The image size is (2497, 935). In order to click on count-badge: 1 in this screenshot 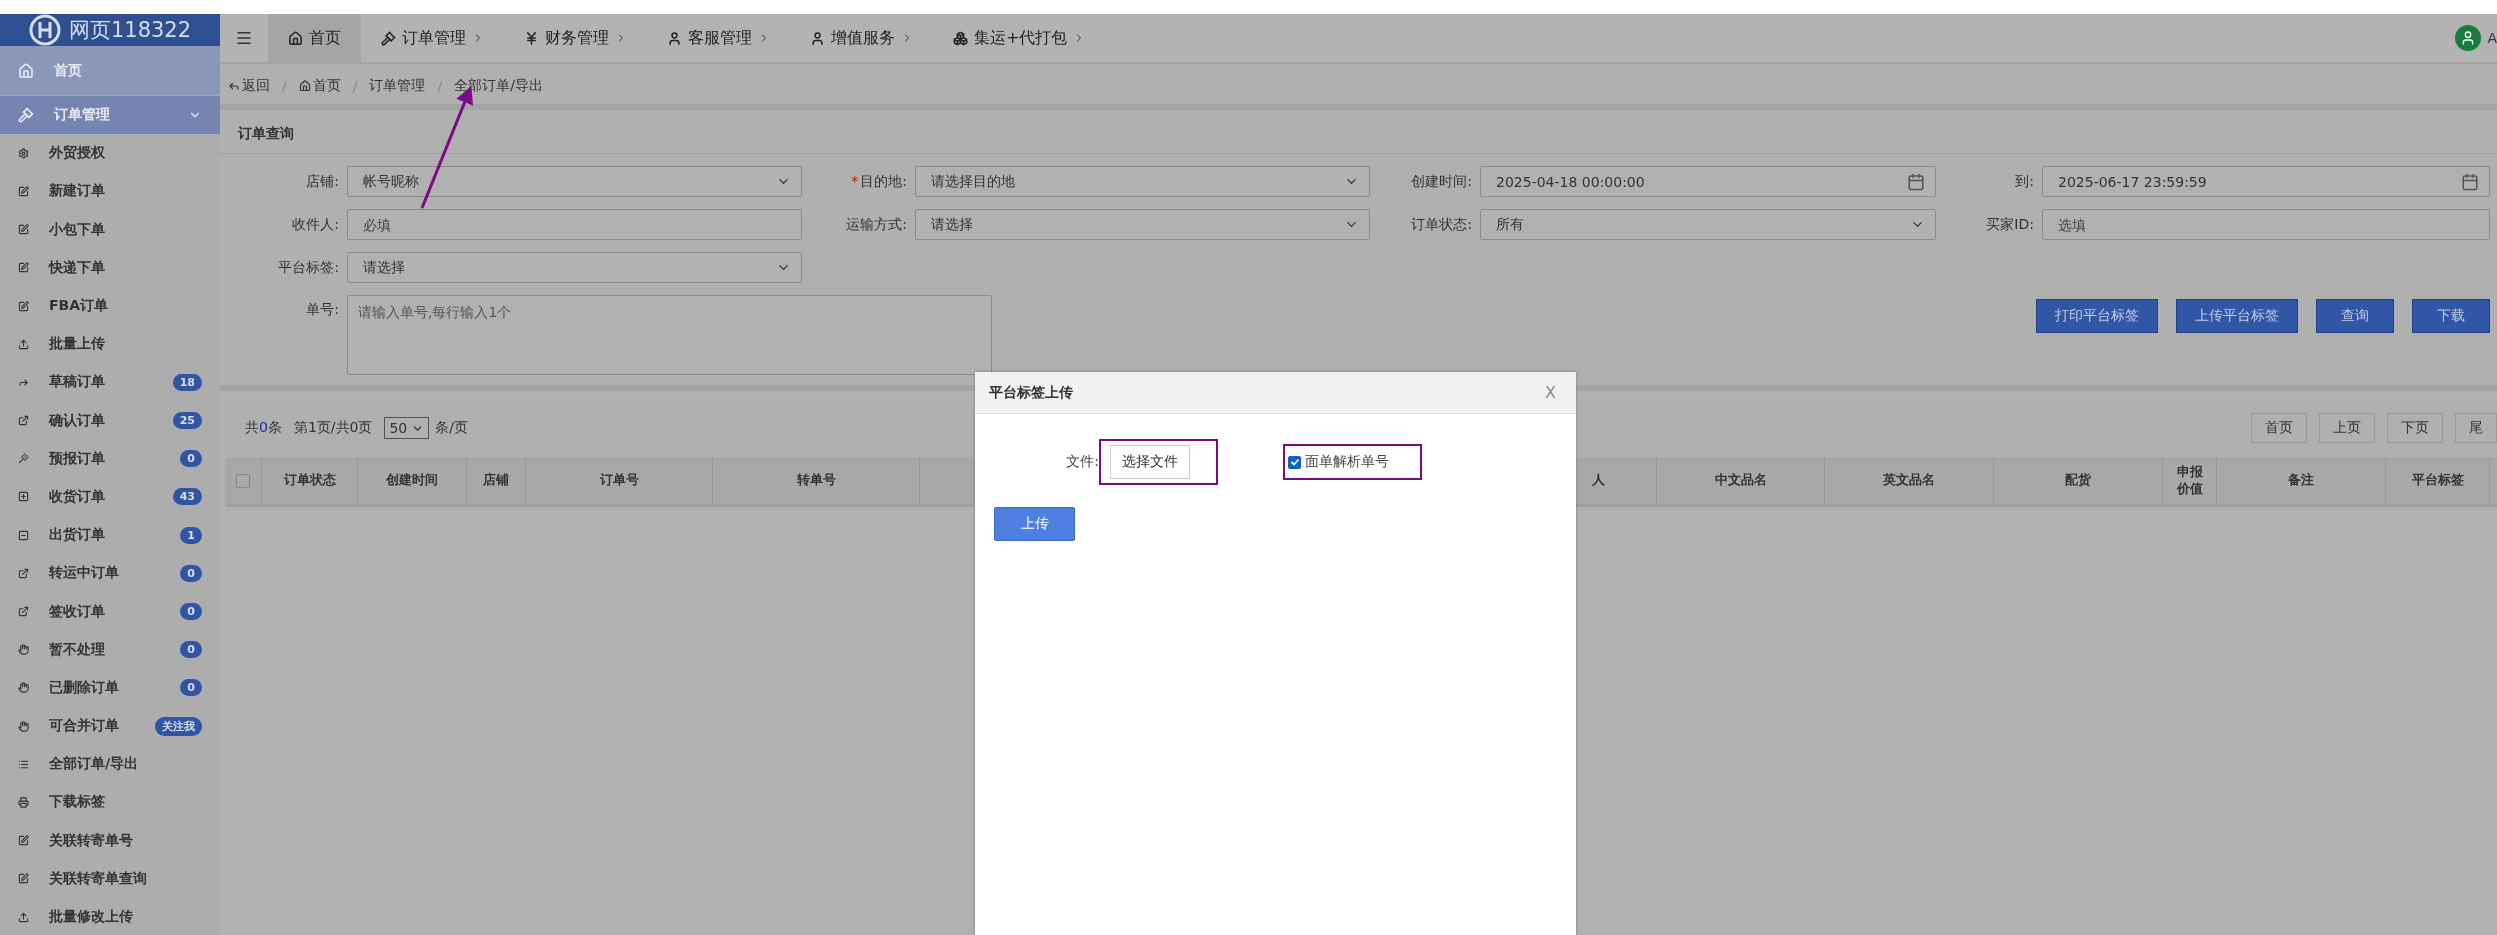, I will do `click(191, 535)`.